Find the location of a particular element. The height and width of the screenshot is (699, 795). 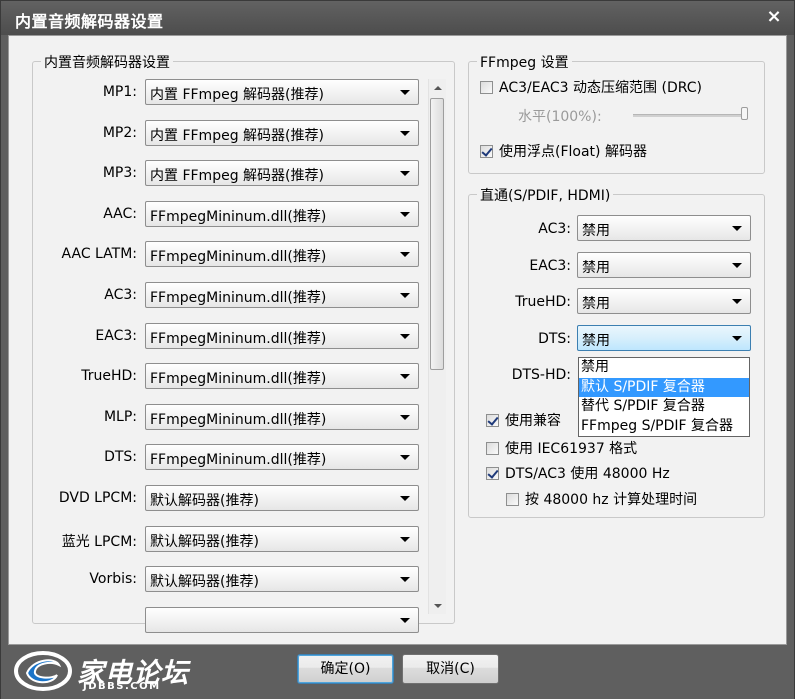

scroll-up-button is located at coordinates (437, 87).